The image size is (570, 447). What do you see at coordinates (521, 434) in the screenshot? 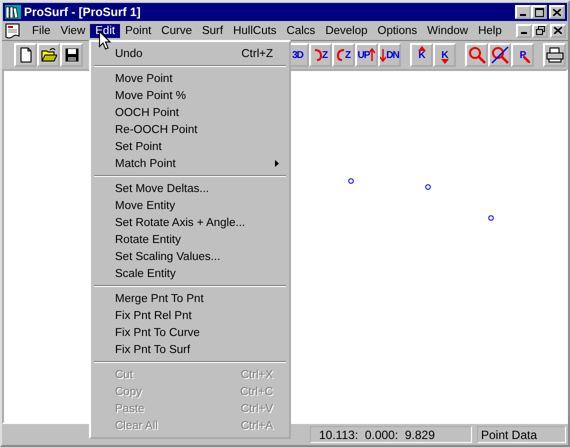
I see `mode-readout: Point Data` at bounding box center [521, 434].